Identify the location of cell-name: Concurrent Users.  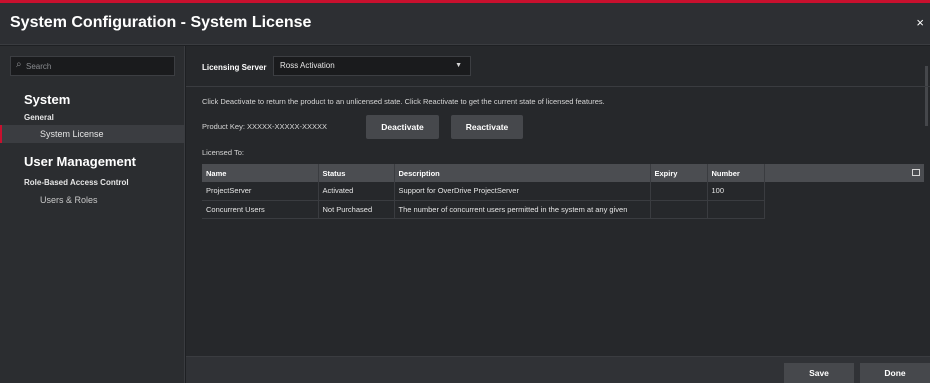
(260, 209).